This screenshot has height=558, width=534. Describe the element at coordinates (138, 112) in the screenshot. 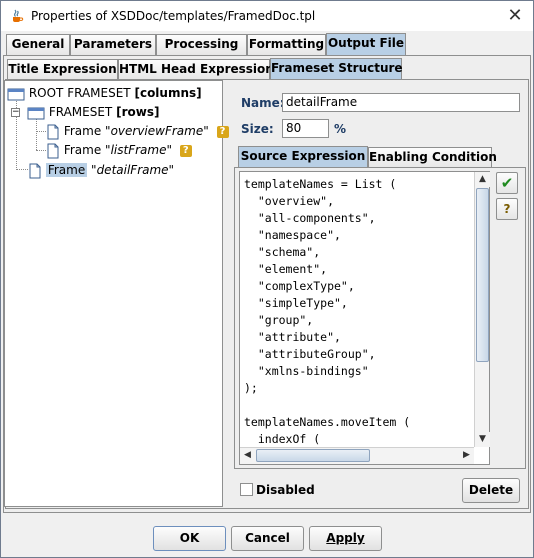

I see `frameset-mode: [rows]` at that location.